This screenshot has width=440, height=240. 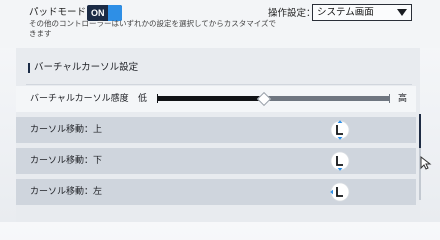 I want to click on cursor-move-up-row: カーソル移動：上, so click(x=216, y=130).